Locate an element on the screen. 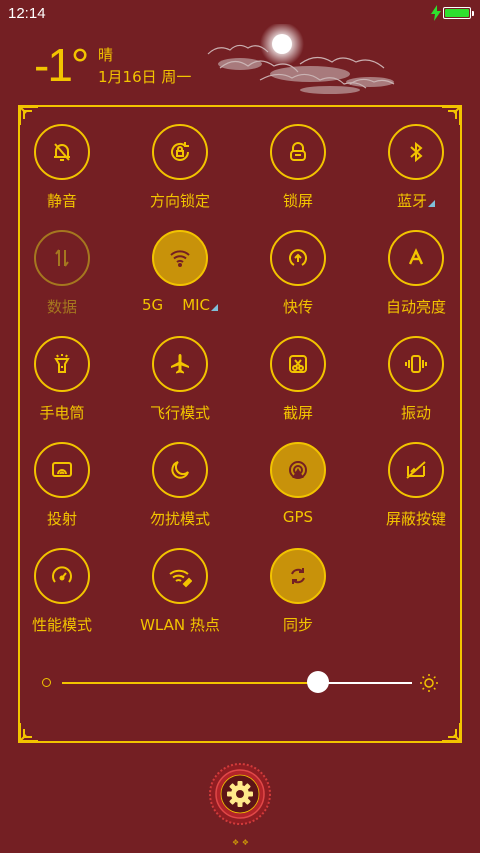 The image size is (480, 853). quick-transfer-icon is located at coordinates (298, 258).